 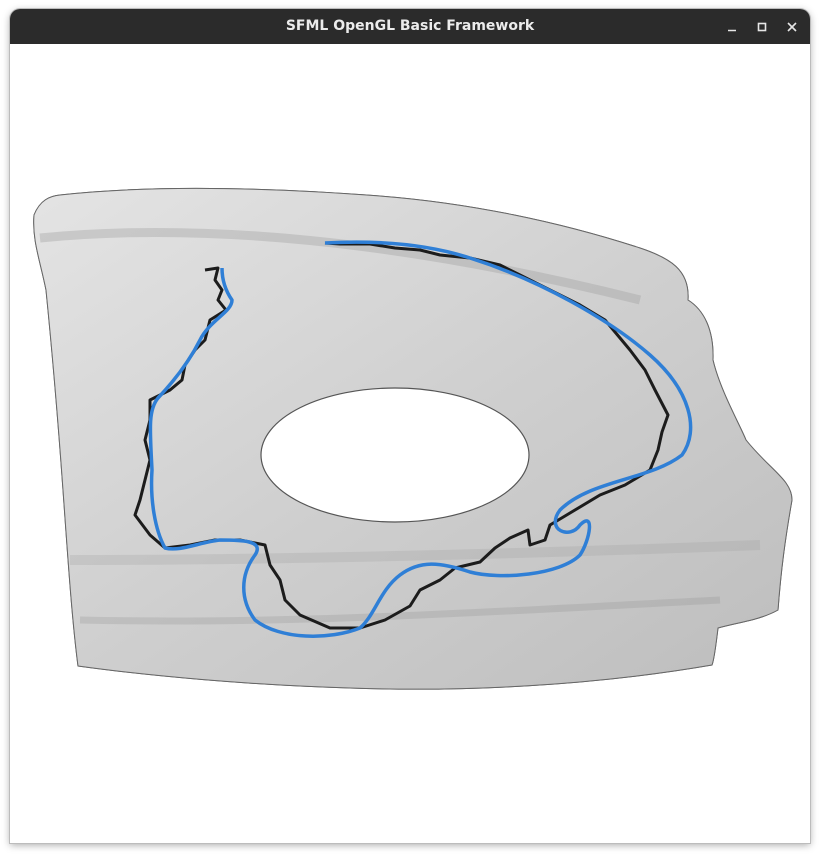 What do you see at coordinates (792, 27) in the screenshot?
I see `close-icon` at bounding box center [792, 27].